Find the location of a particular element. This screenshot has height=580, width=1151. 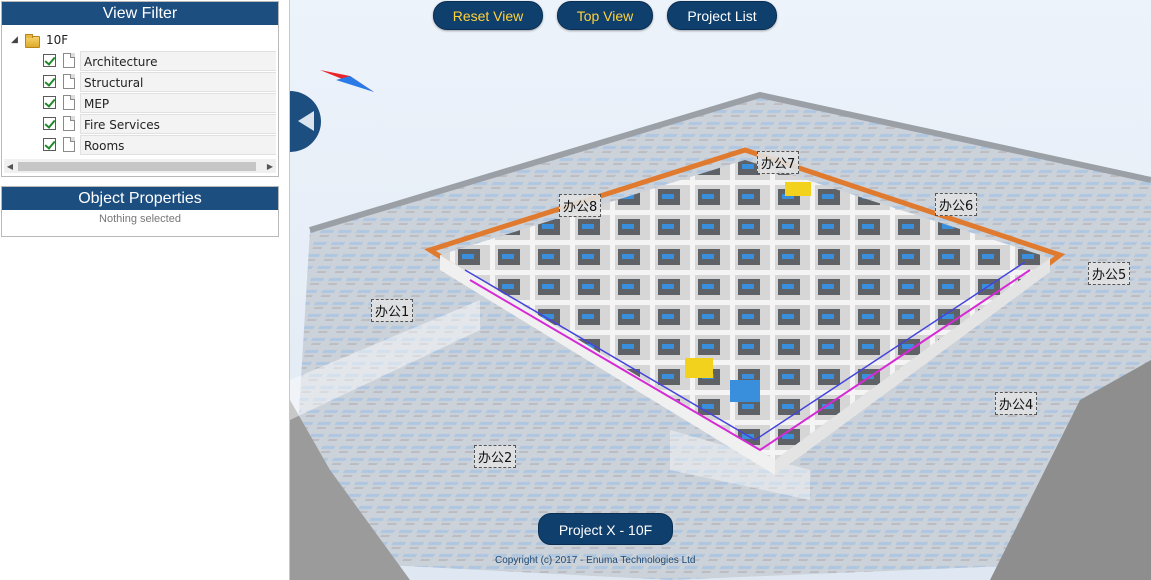

horizontal-scrollbar: ◀ ▶ is located at coordinates (140, 166).